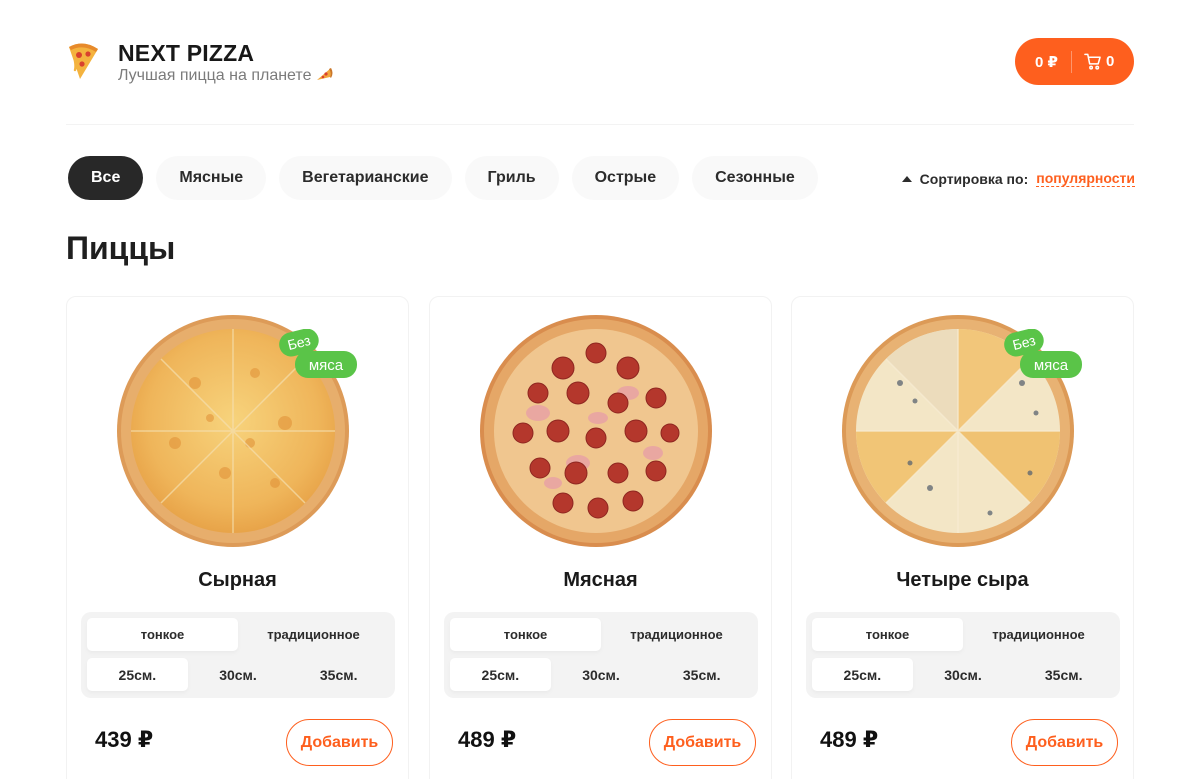 The height and width of the screenshot is (779, 1200). I want to click on sort-control: Сортировка по: популярности, so click(1018, 178).